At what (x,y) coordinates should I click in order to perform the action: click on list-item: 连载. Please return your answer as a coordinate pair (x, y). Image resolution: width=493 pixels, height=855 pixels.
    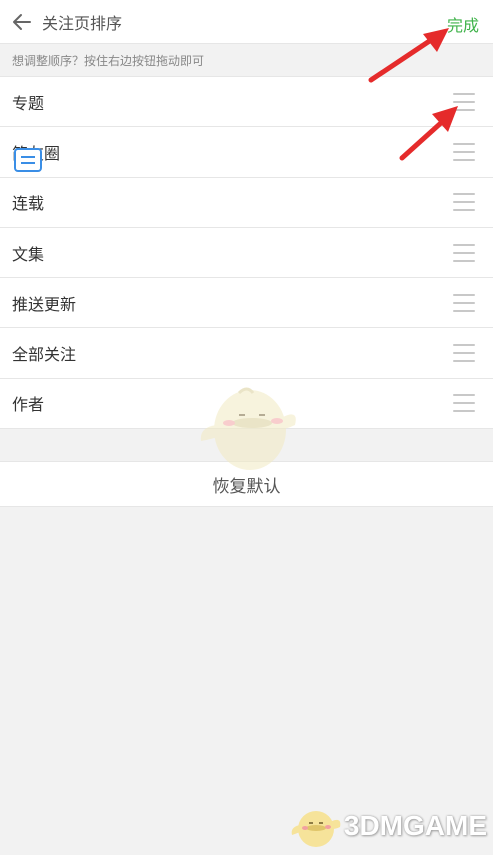
    Looking at the image, I should click on (246, 202).